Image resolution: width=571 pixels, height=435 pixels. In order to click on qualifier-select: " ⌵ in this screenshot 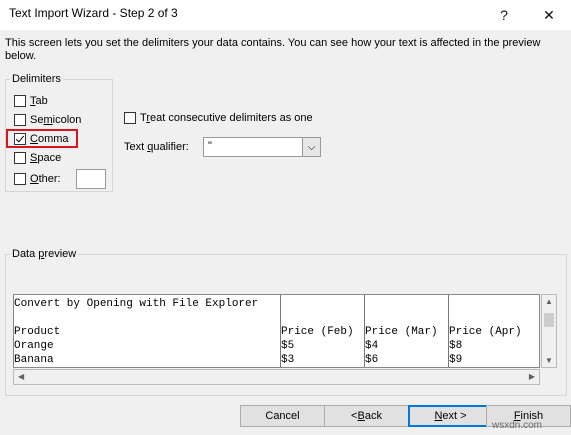, I will do `click(262, 147)`.